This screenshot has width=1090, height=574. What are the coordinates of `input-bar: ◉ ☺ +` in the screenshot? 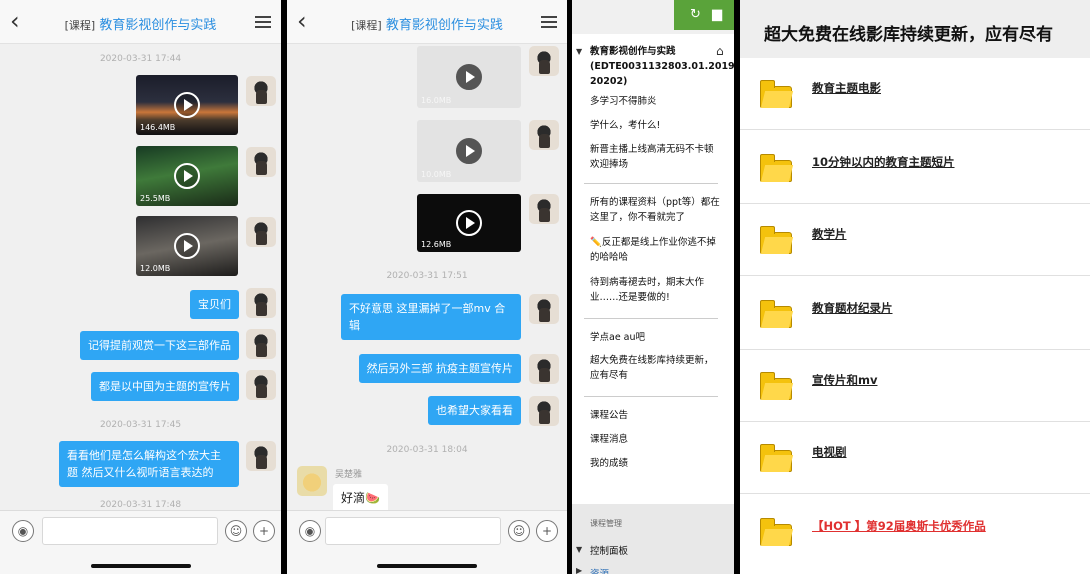 It's located at (140, 542).